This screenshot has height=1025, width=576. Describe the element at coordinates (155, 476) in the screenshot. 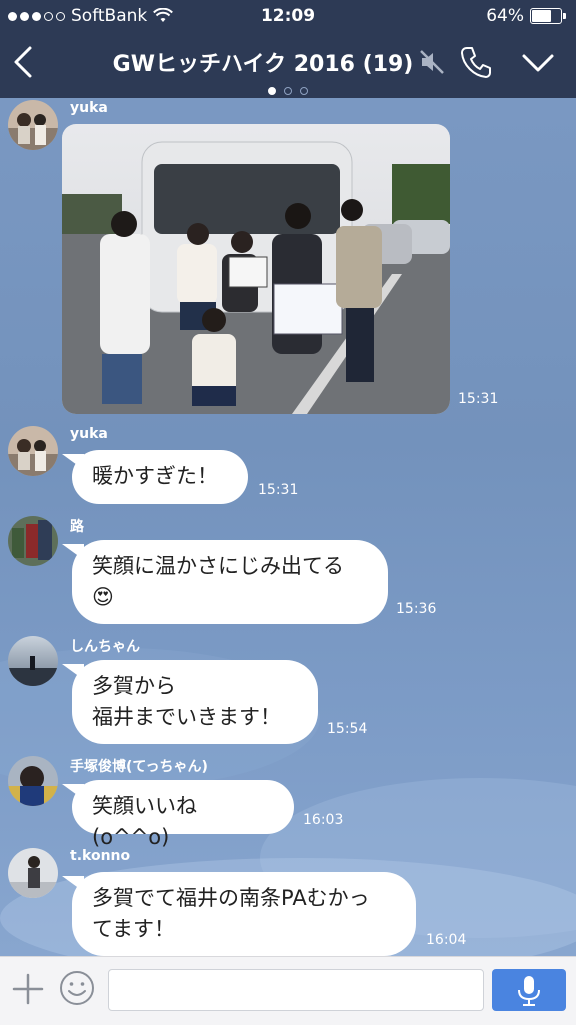

I see `message-text: 暖かすぎた！` at that location.